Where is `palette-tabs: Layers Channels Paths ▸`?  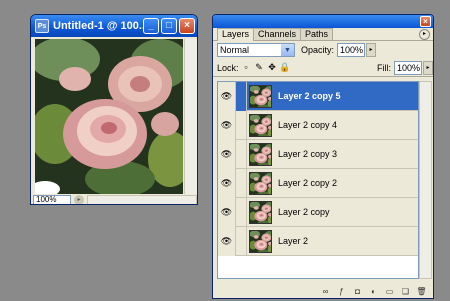 palette-tabs: Layers Channels Paths ▸ is located at coordinates (323, 34).